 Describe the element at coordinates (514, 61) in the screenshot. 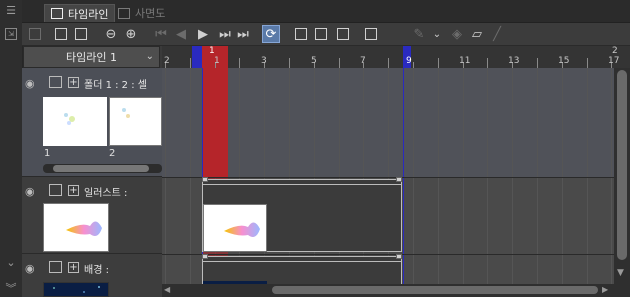

I see `ruler-number: 13` at that location.